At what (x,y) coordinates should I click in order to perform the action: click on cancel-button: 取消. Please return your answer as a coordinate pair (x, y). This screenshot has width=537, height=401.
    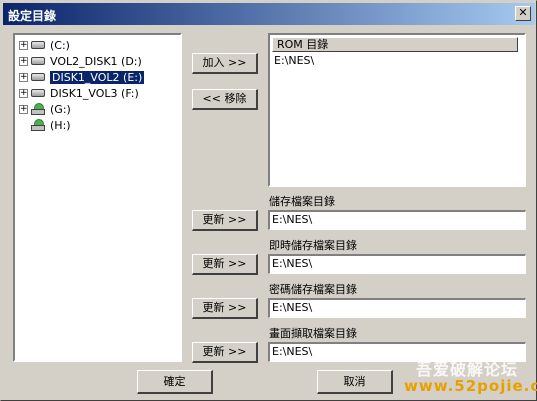
    Looking at the image, I should click on (355, 382).